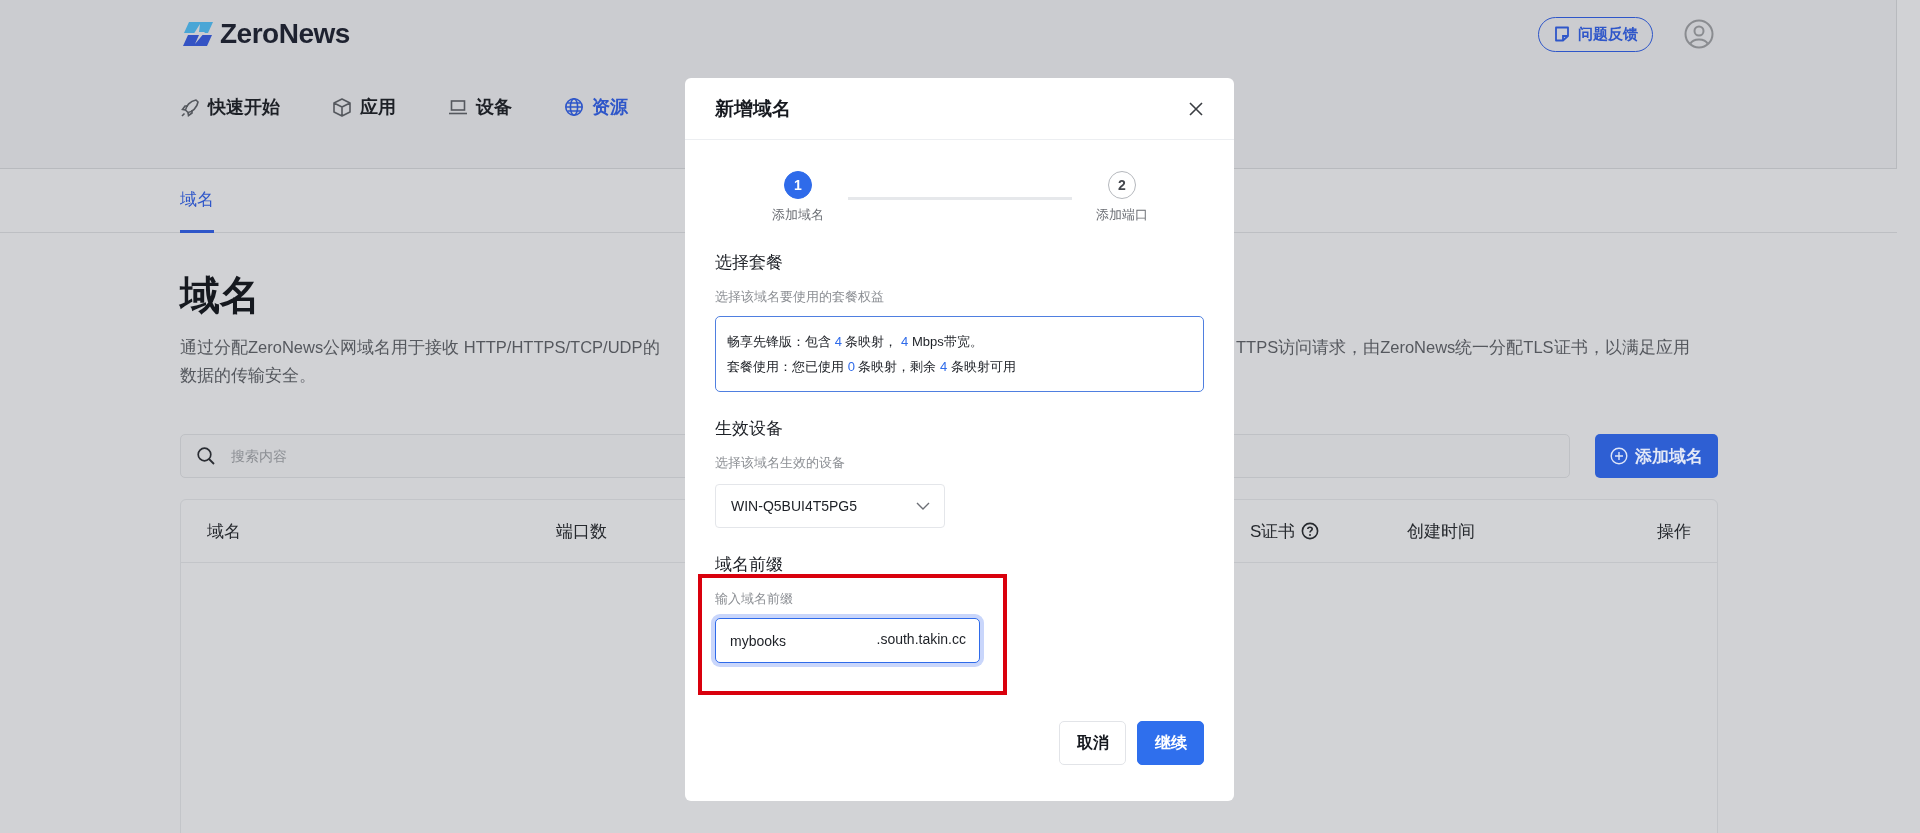 The height and width of the screenshot is (833, 1920). I want to click on rocket-icon, so click(190, 107).